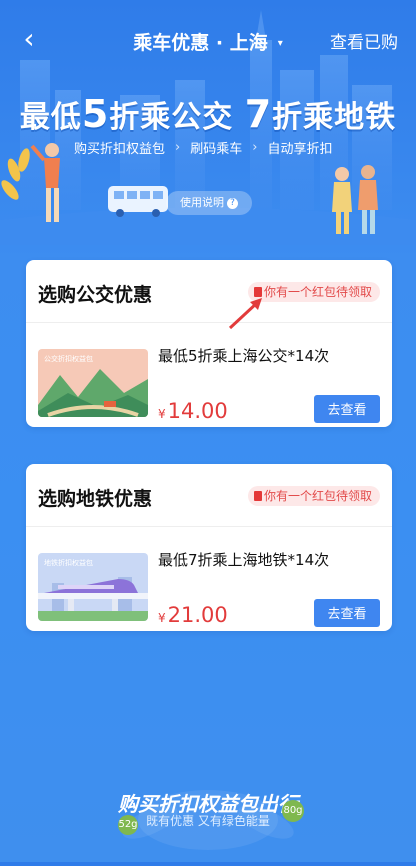 This screenshot has width=416, height=866. Describe the element at coordinates (209, 375) in the screenshot. I see `product-row: 公交折扣权益包 最低5折乘上海公交*14次 ¥14.00 去查看` at that location.